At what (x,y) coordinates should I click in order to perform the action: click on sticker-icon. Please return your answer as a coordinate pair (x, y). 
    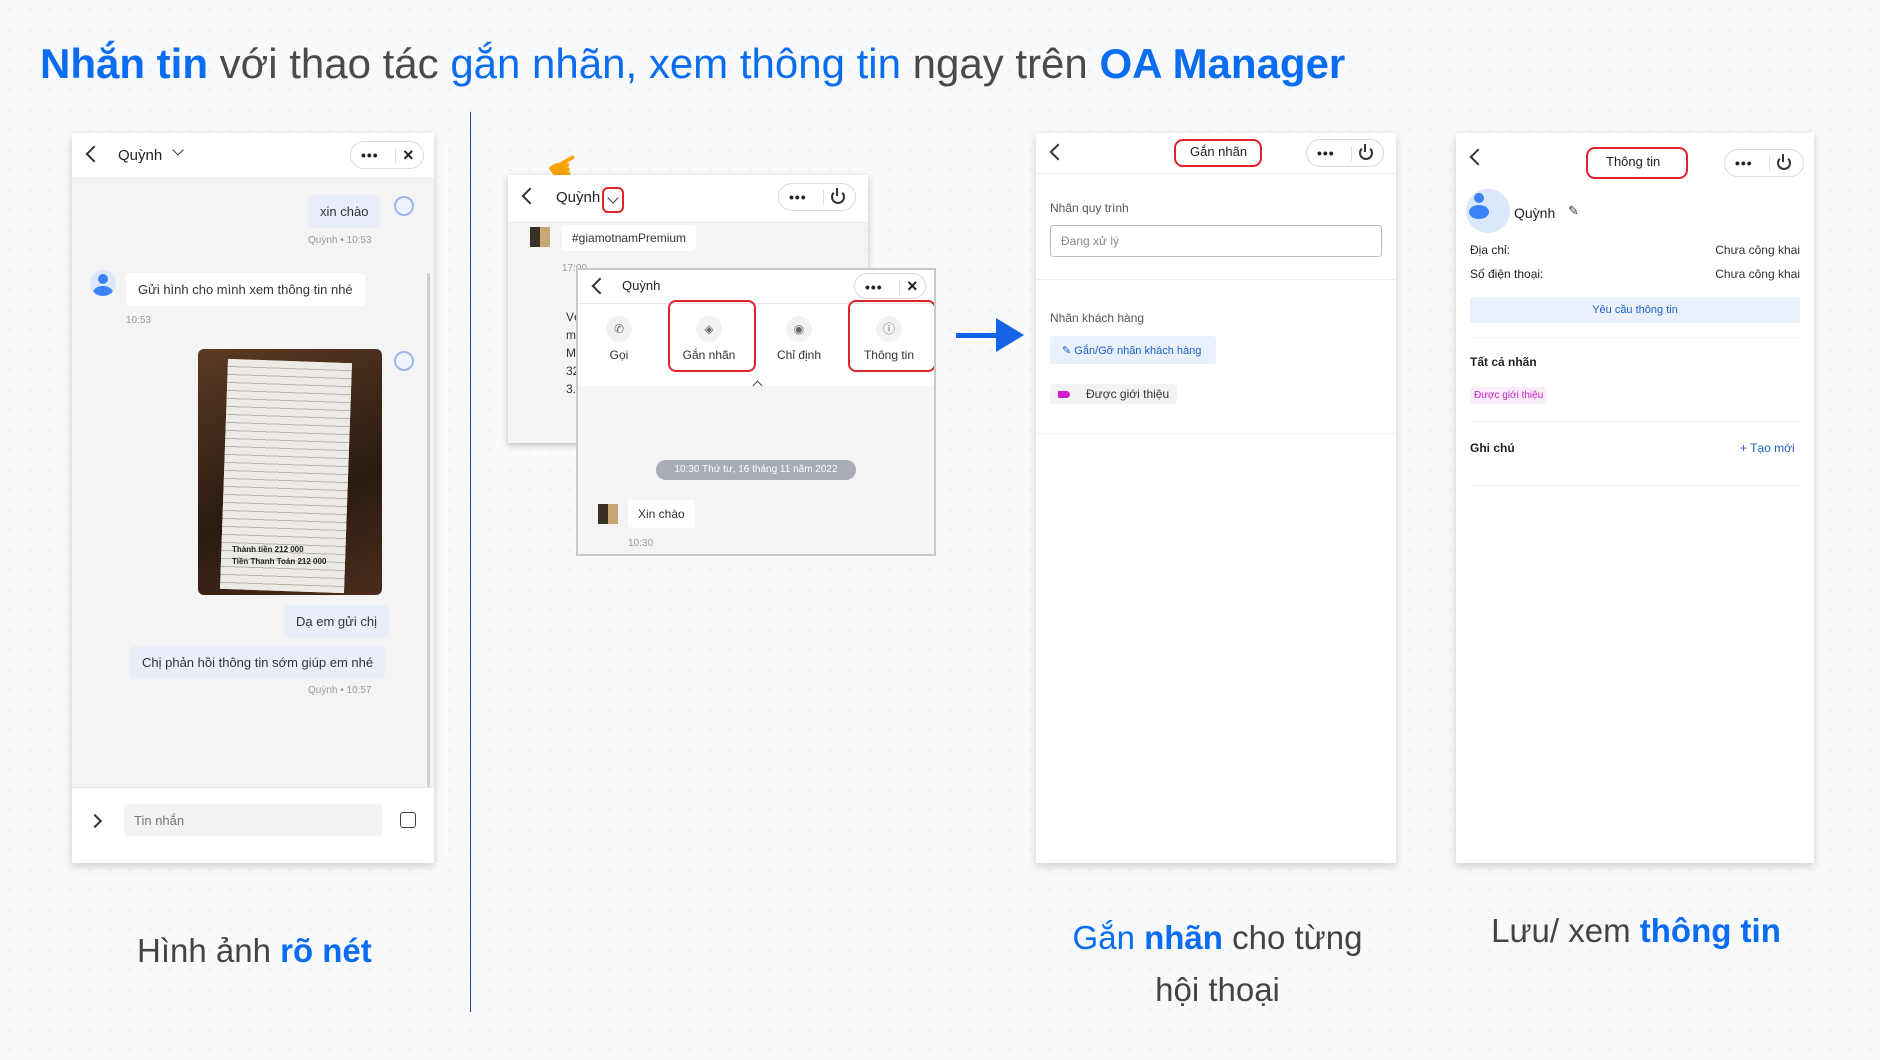
    Looking at the image, I should click on (408, 820).